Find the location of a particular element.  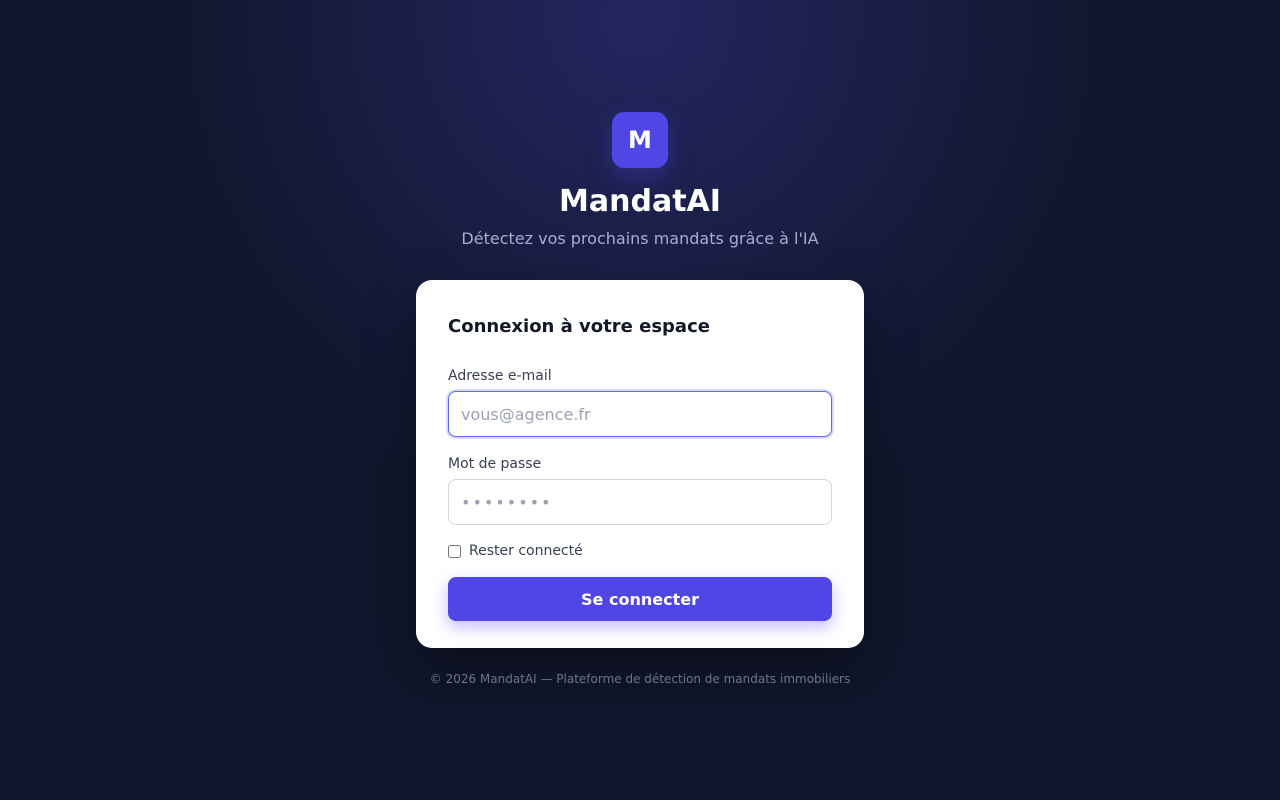

email-field is located at coordinates (640, 414).